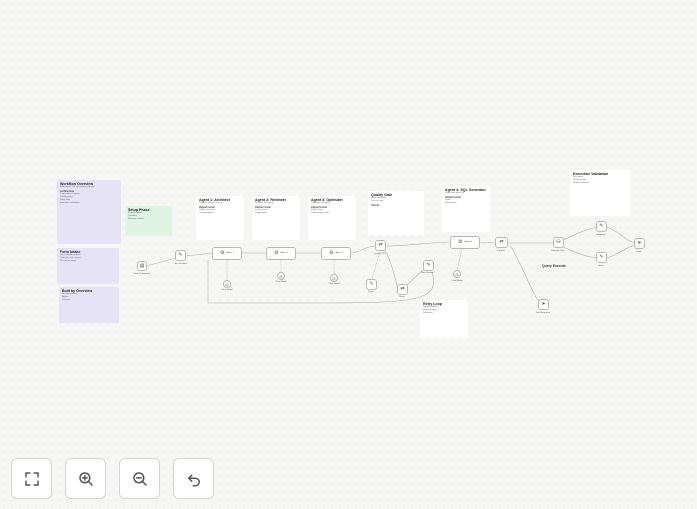 This screenshot has height=509, width=697. What do you see at coordinates (320, 213) in the screenshot?
I see `note-line: Performance notes` at bounding box center [320, 213].